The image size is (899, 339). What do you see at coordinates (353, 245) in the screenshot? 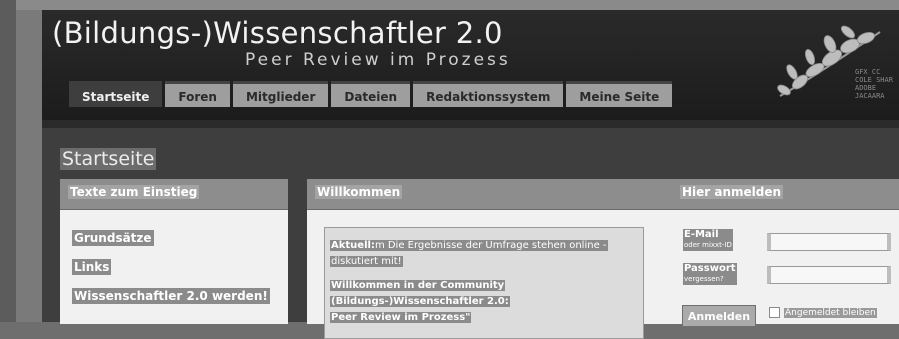
I see `news-label: Aktuell:` at bounding box center [353, 245].